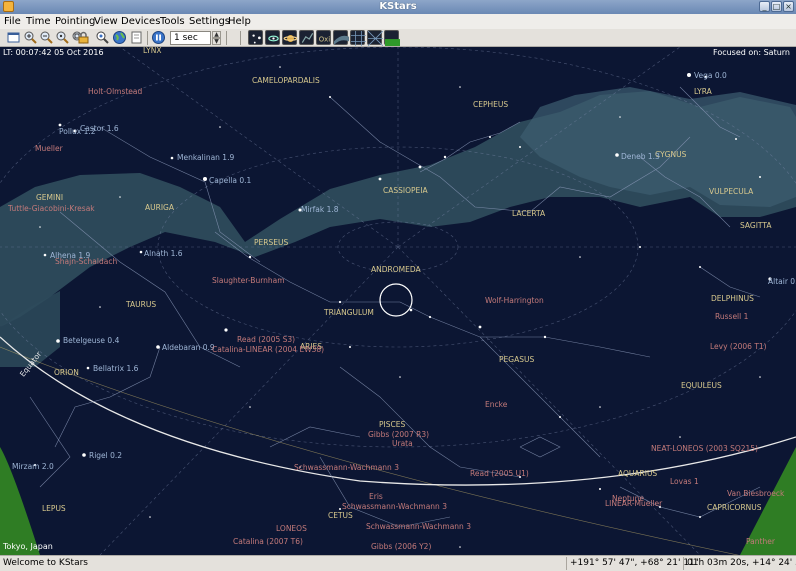  I want to click on comet-label: Slaughter-Burnham, so click(248, 280).